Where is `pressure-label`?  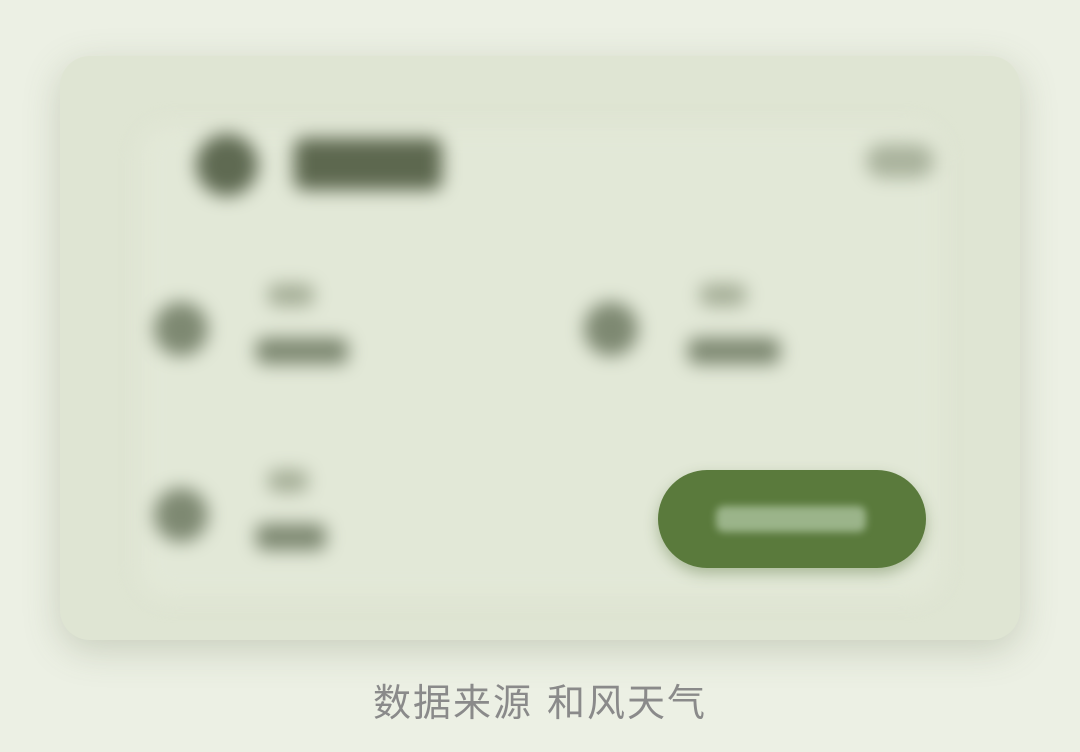 pressure-label is located at coordinates (288, 481).